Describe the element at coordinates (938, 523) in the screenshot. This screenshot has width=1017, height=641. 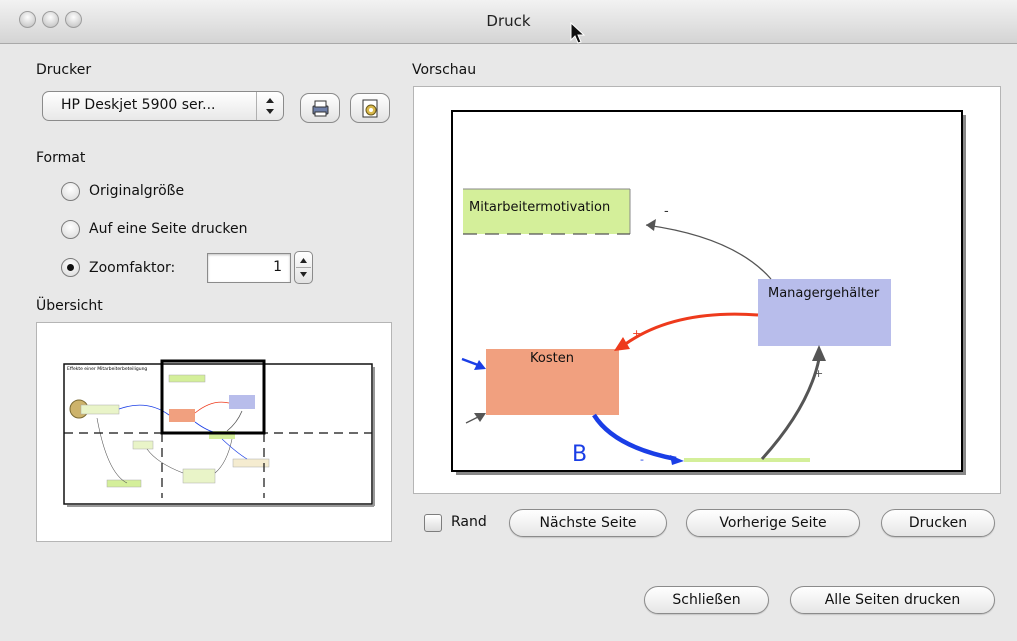
I see `print-button: Drucken` at that location.